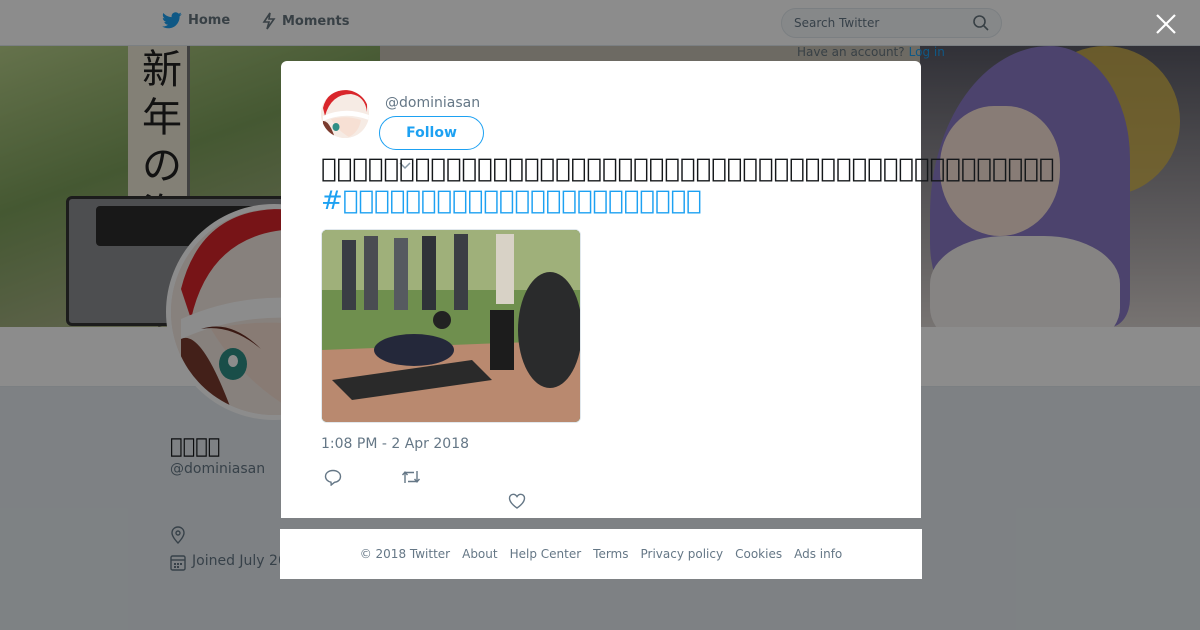 Image resolution: width=1200 pixels, height=630 pixels. I want to click on tweet-author-avatar, so click(345, 114).